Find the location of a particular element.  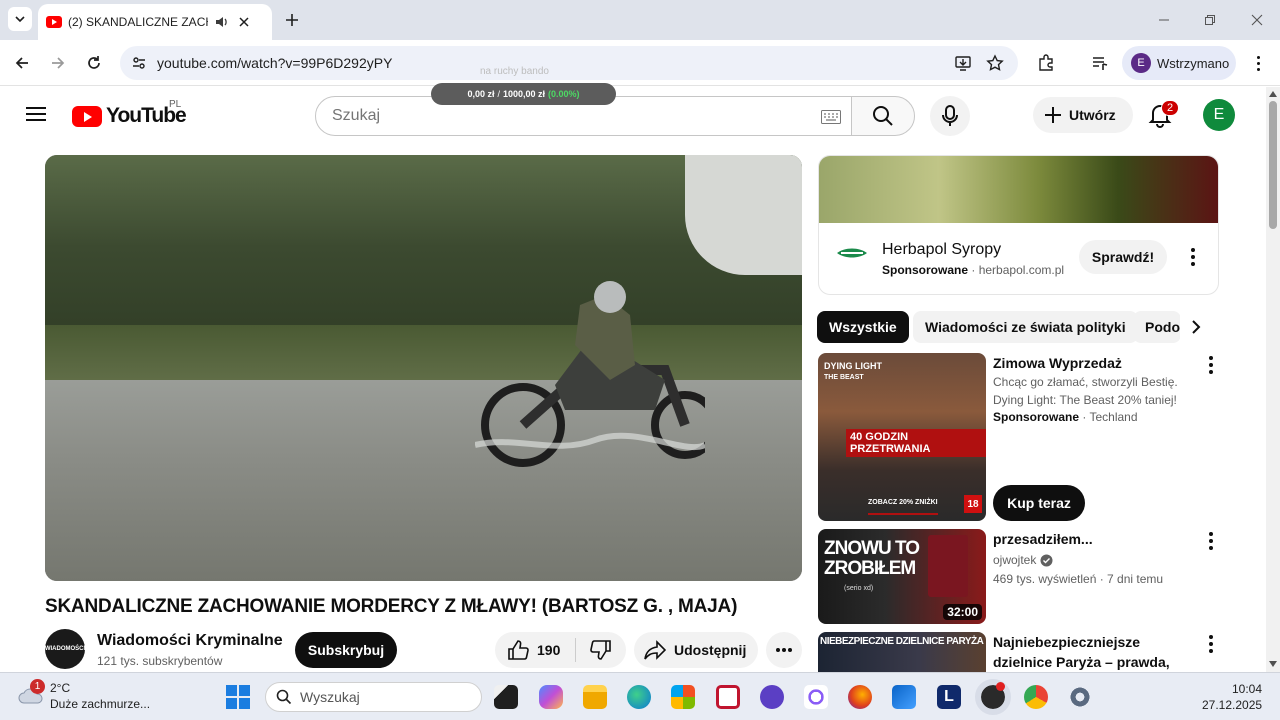

microsoft-store-icon is located at coordinates (683, 697).